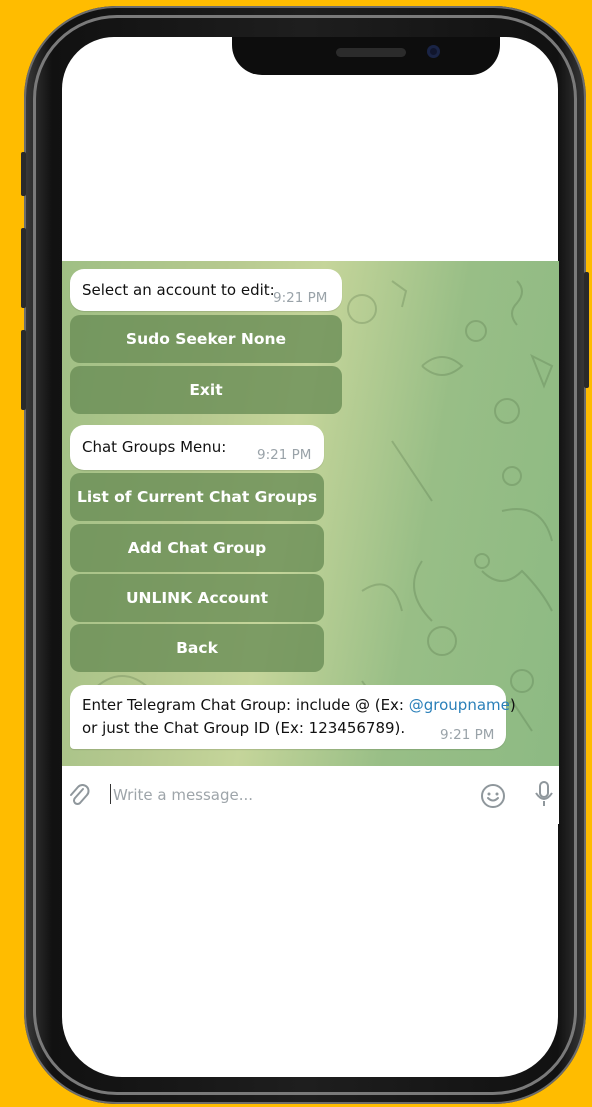  What do you see at coordinates (110, 794) in the screenshot?
I see `text-caret` at bounding box center [110, 794].